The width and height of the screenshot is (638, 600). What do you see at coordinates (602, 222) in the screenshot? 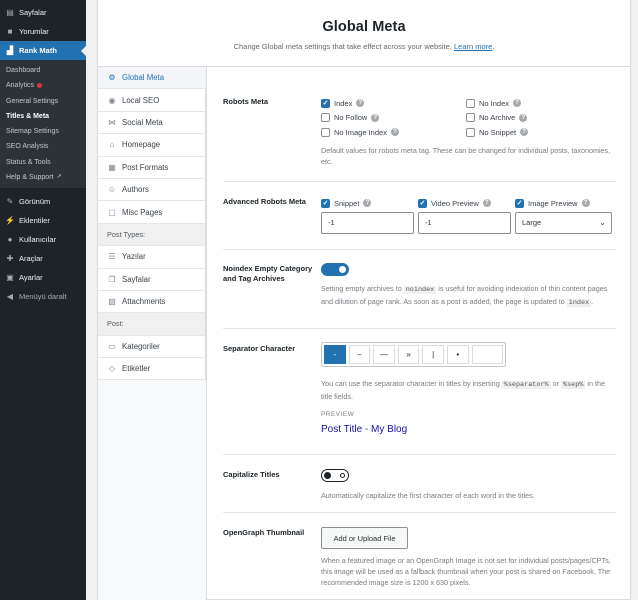
I see `chevron-down-icon: ⌄` at bounding box center [602, 222].